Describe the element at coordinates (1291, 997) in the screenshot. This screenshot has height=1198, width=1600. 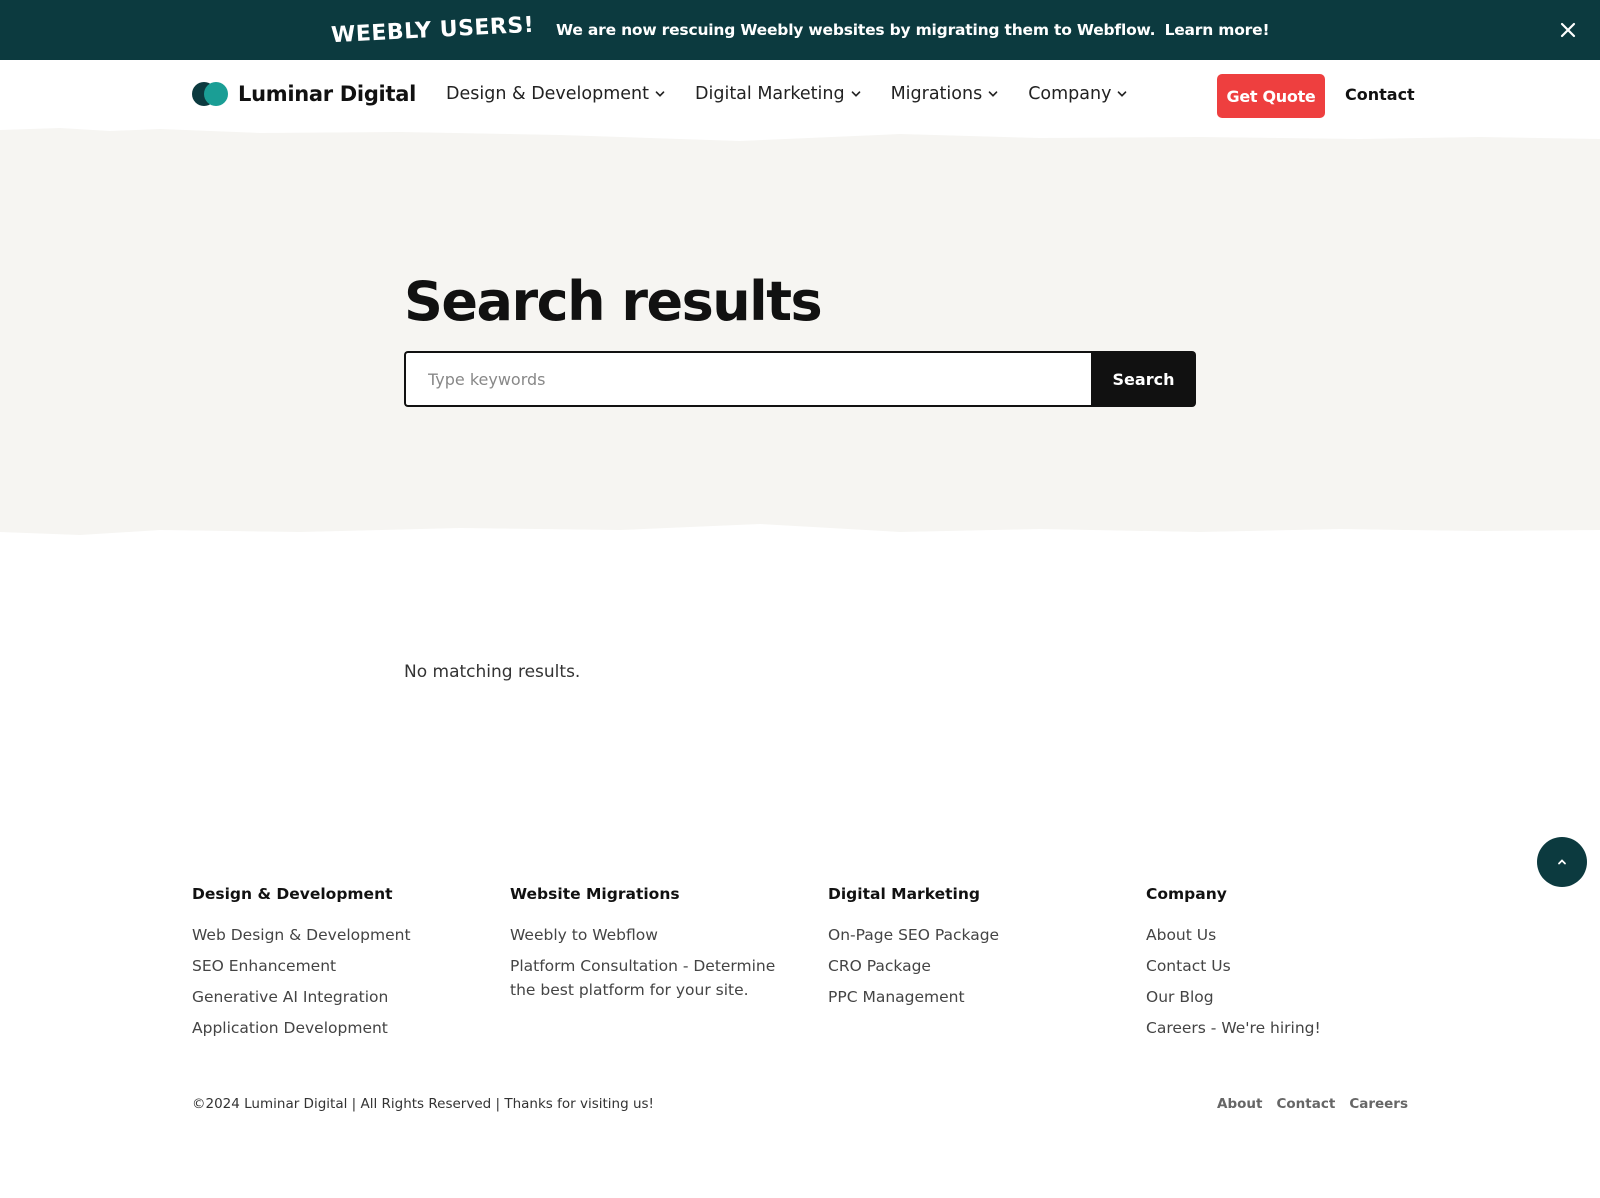
I see `footer-link: Our Blog` at that location.